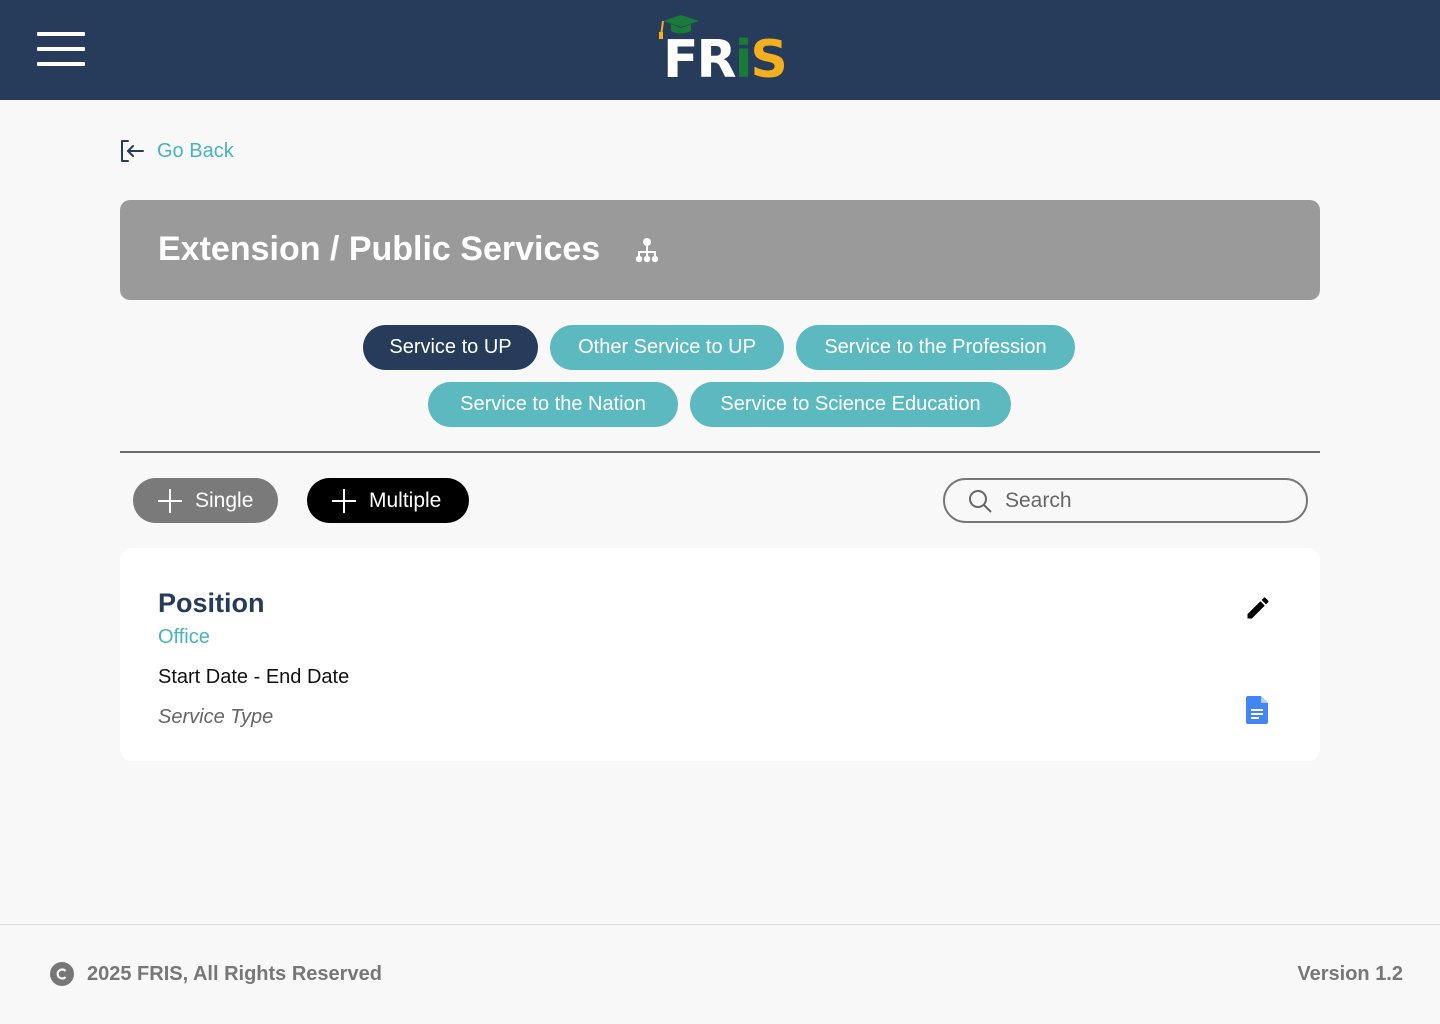  I want to click on pencil-icon, so click(1258, 608).